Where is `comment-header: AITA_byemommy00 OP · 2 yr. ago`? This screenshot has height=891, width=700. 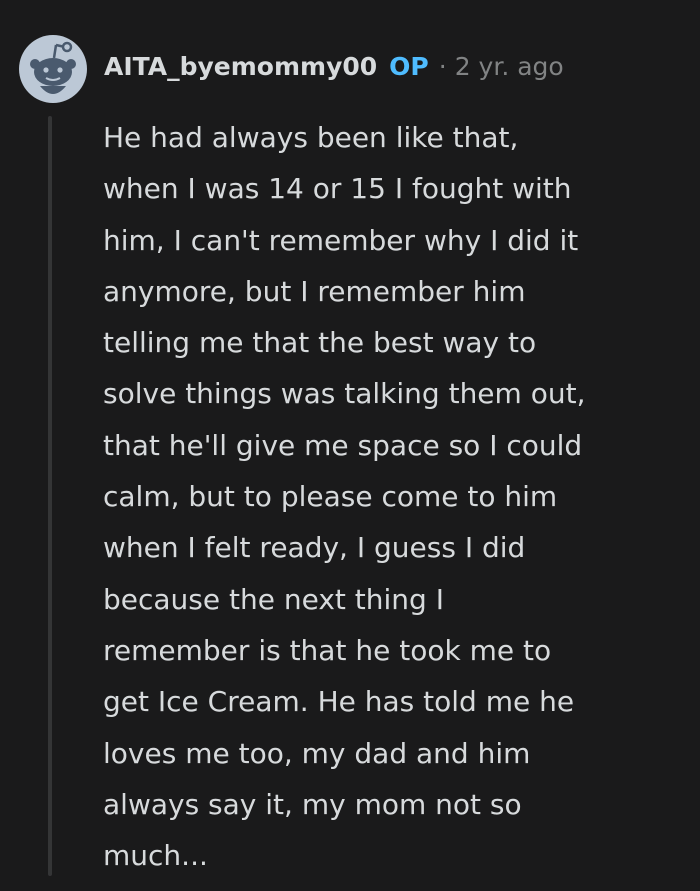 comment-header: AITA_byemommy00 OP · 2 yr. ago is located at coordinates (334, 66).